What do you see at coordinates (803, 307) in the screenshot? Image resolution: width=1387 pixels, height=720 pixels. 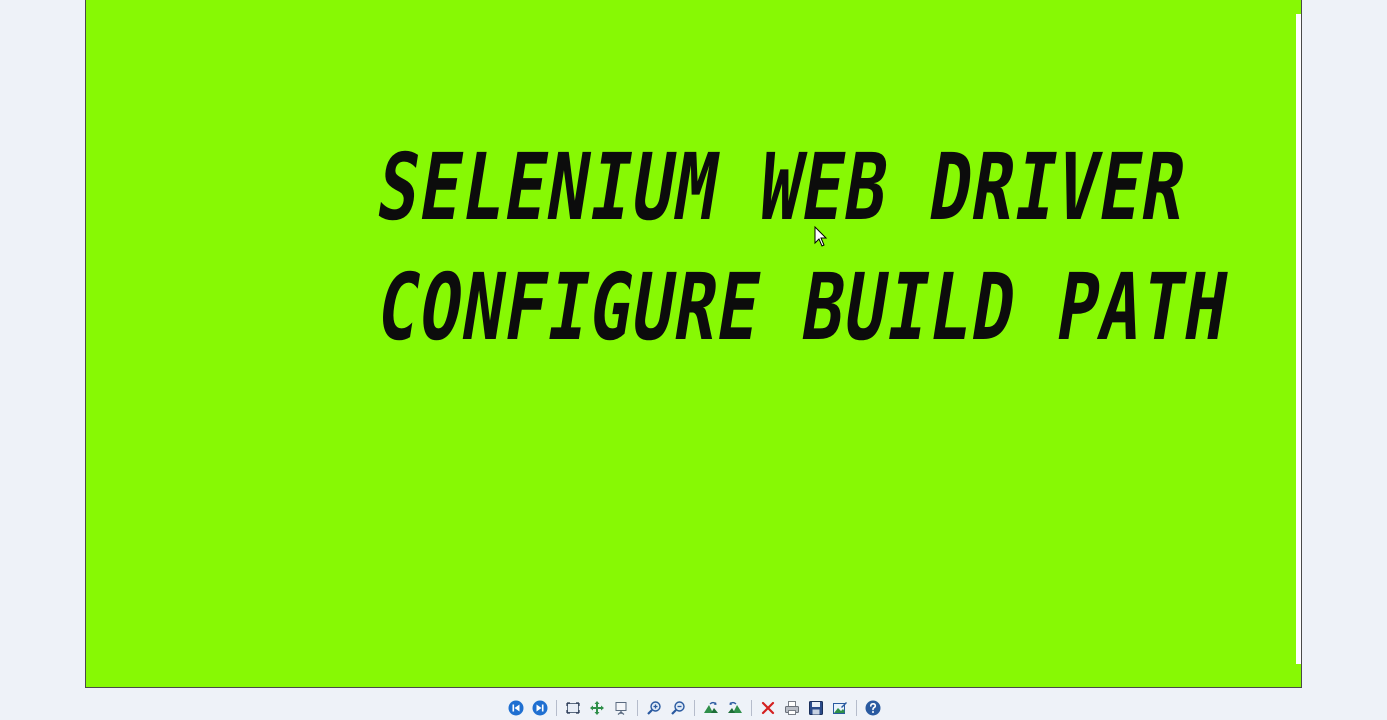 I see `slide-title-line-2: CONFIGURE BUILD PATH` at bounding box center [803, 307].